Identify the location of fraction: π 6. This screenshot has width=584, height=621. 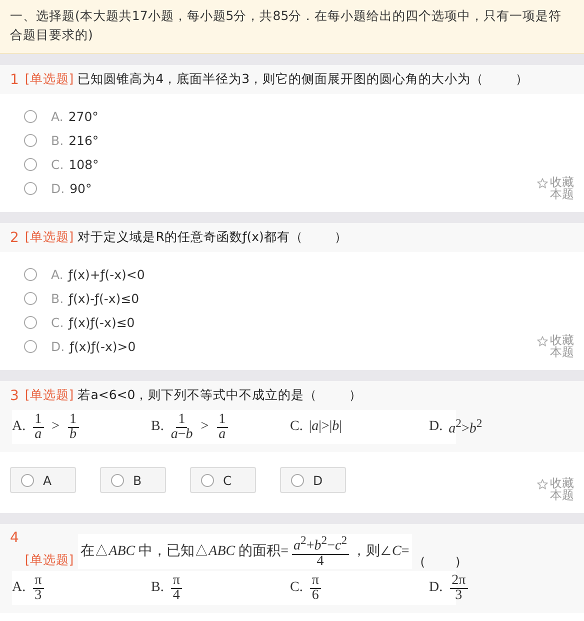
(315, 588).